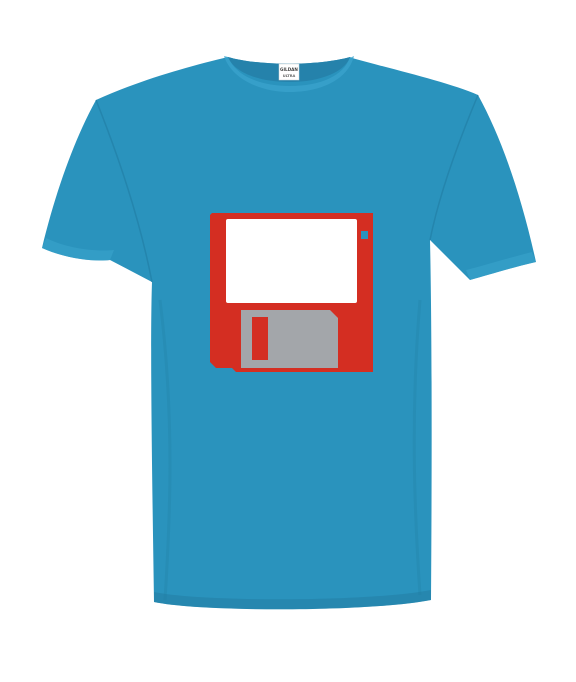  I want to click on neck-label: GILDAN ULTRA, so click(289, 72).